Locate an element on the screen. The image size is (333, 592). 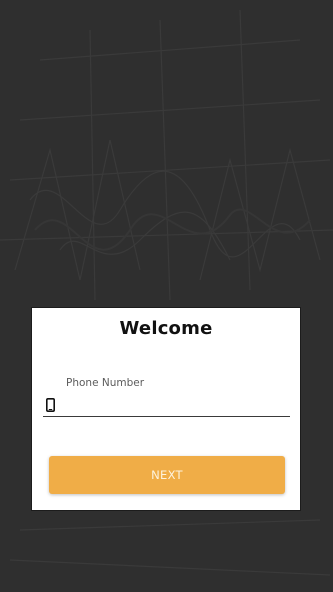
next-button: NEXT is located at coordinates (167, 475).